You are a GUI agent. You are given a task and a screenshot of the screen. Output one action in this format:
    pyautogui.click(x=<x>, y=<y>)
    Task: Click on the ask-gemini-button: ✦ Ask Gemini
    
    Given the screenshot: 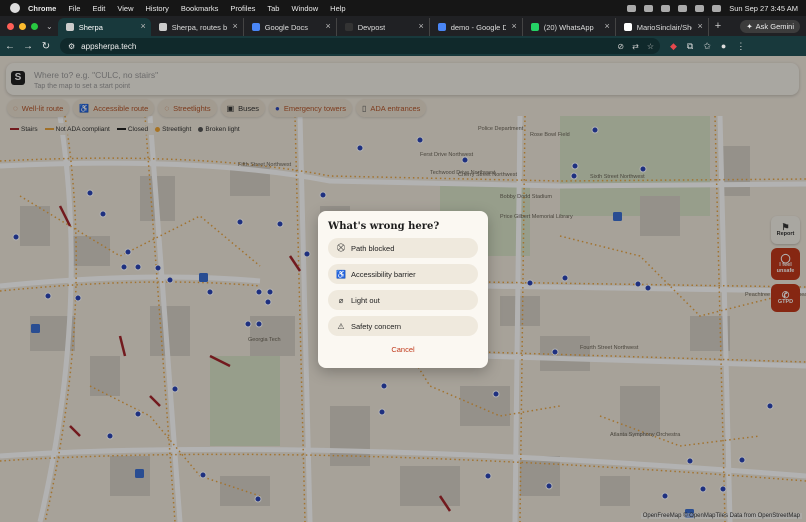 What is the action you would take?
    pyautogui.click(x=770, y=26)
    